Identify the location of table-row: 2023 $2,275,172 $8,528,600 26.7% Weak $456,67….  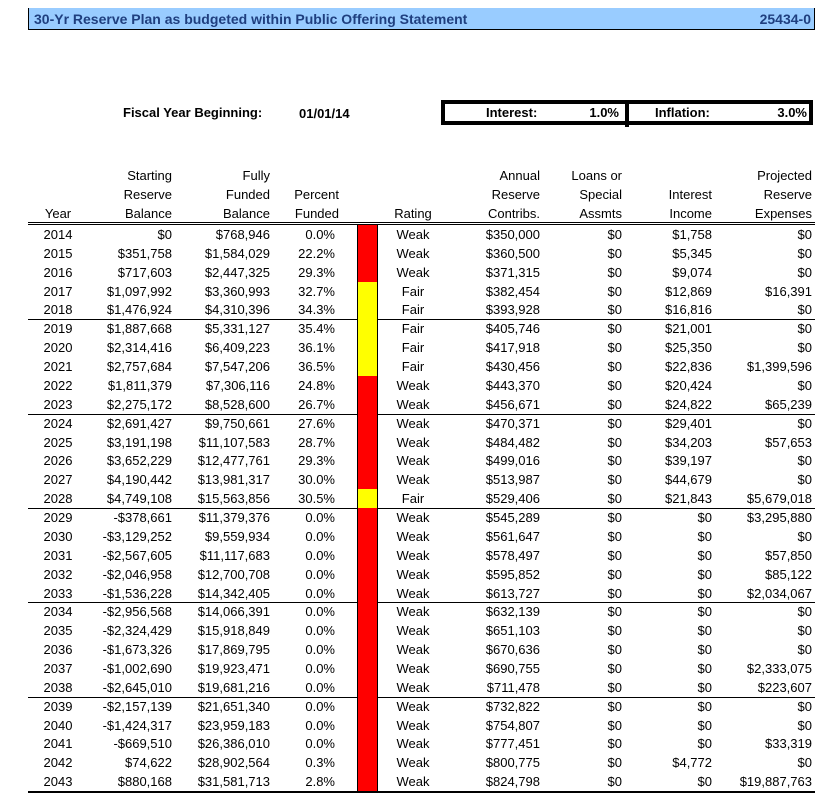
(418, 404).